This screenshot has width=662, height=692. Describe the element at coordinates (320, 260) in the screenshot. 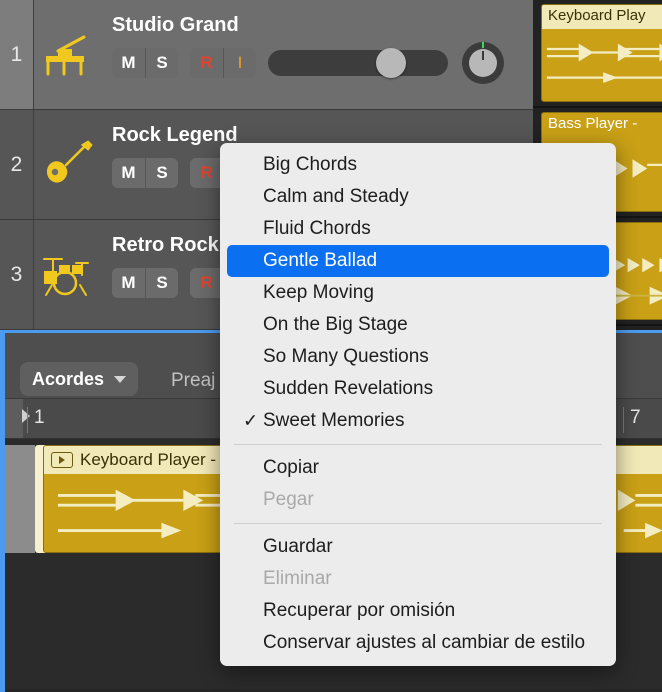

I see `menu-item-label: Gentle Ballad` at that location.